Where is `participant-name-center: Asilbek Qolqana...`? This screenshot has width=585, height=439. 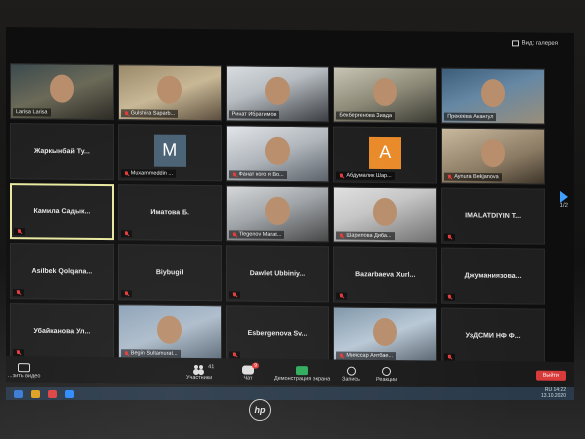
participant-name-center: Asilbek Qolqana... is located at coordinates (62, 271).